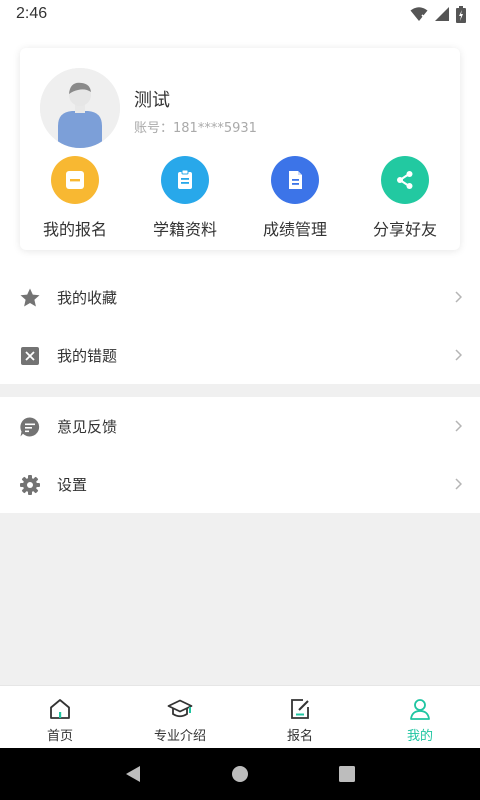 This screenshot has height=800, width=480. Describe the element at coordinates (152, 100) in the screenshot. I see `user-name: 测试` at that location.